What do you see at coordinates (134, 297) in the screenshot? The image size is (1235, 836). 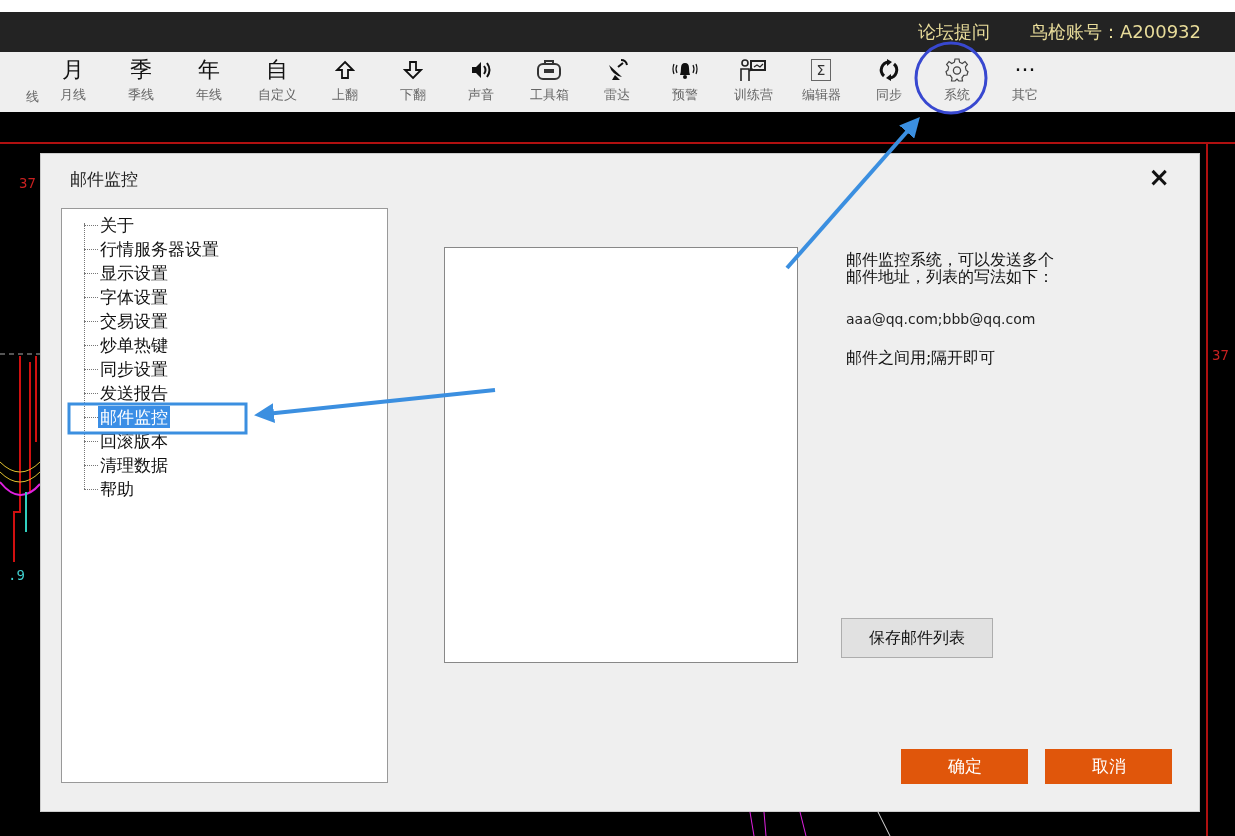 I see `tree-item: 字体设置` at bounding box center [134, 297].